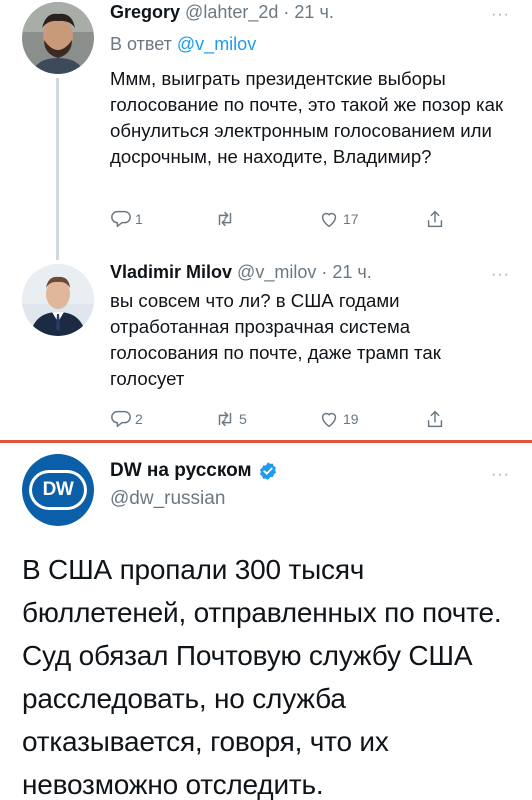 The image size is (532, 800). What do you see at coordinates (139, 419) in the screenshot?
I see `reply-count: 2` at bounding box center [139, 419].